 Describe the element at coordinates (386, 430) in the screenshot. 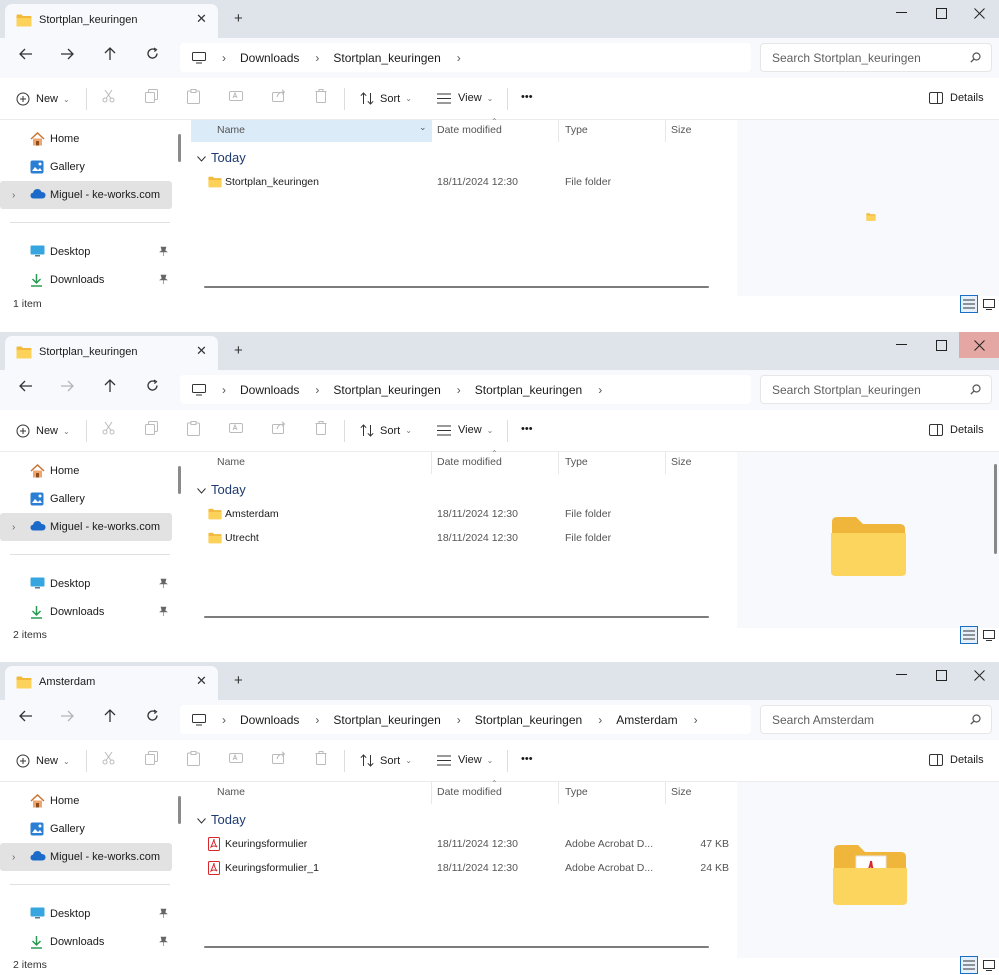

I see `sort-button: Sort ⌄` at that location.